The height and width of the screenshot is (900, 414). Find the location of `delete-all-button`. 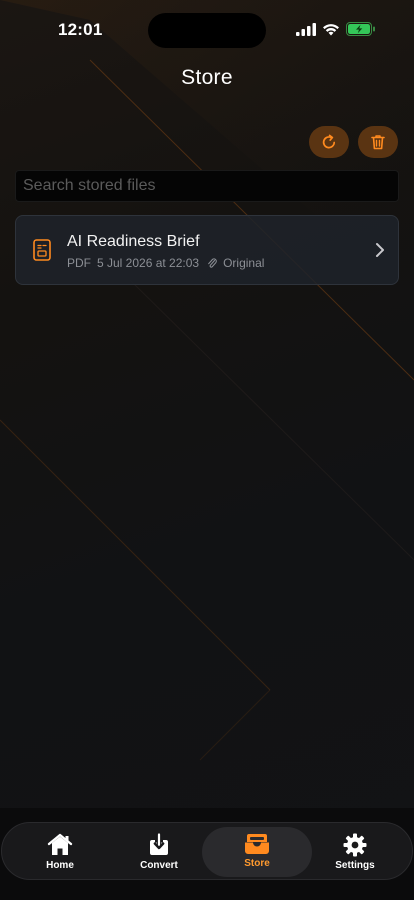

delete-all-button is located at coordinates (378, 142).